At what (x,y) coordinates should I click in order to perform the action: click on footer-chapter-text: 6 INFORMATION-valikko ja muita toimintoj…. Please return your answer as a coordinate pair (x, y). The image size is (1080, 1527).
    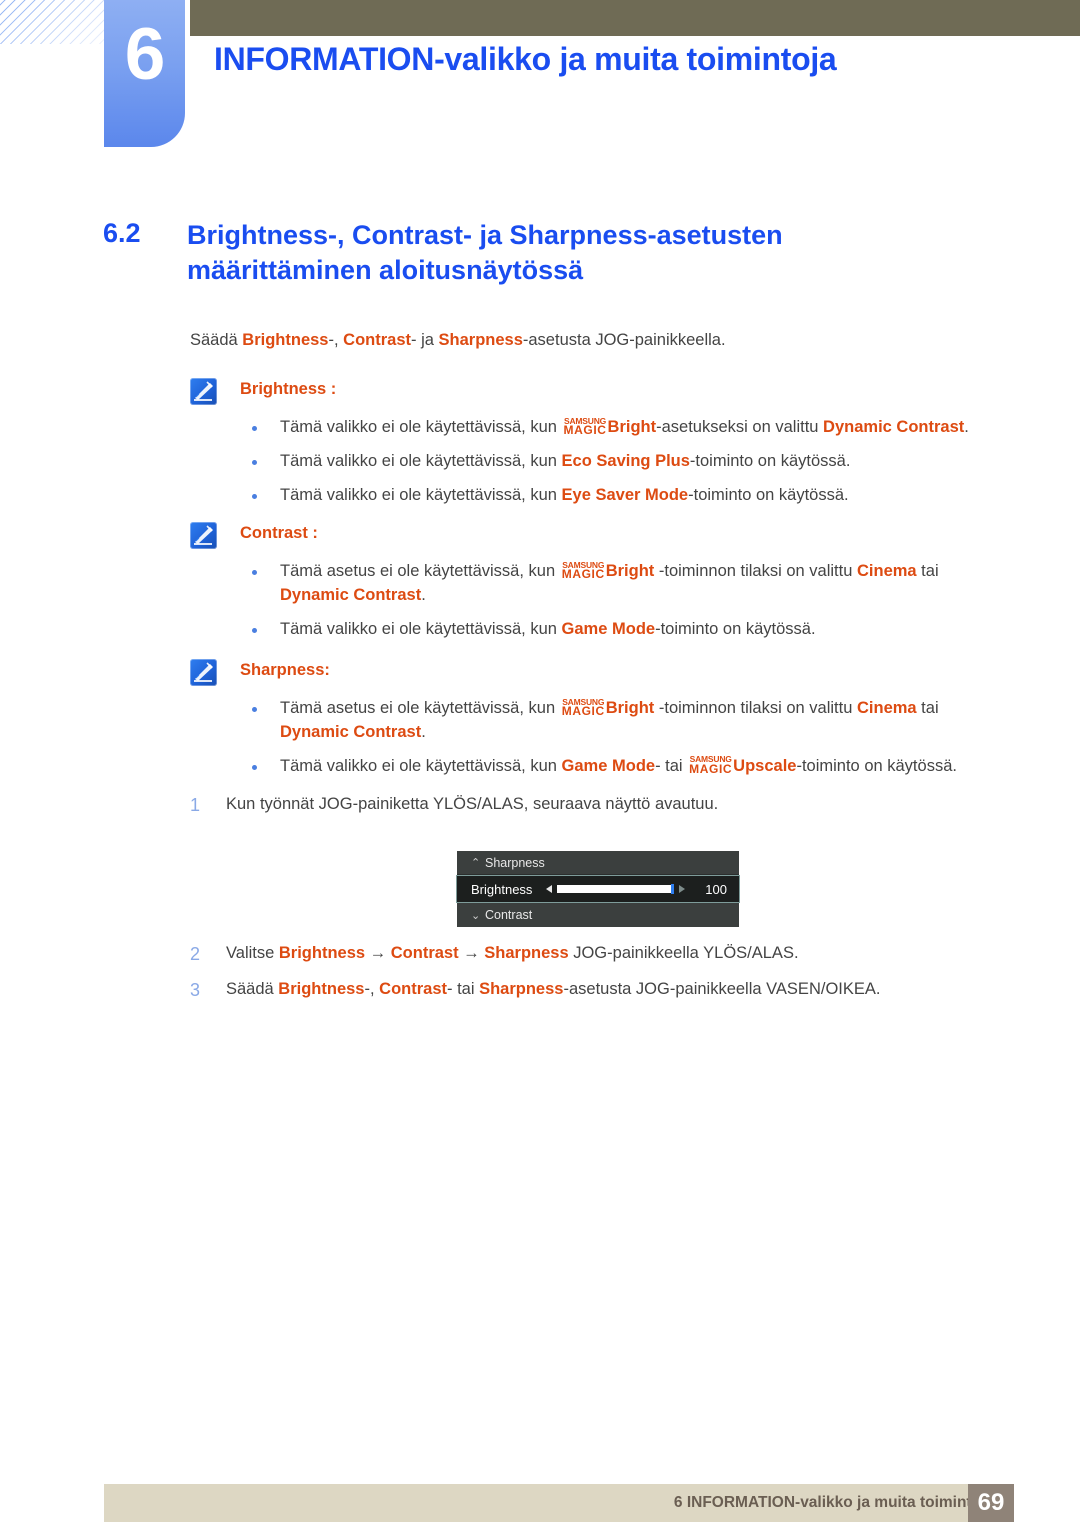
    Looking at the image, I should click on (833, 1502).